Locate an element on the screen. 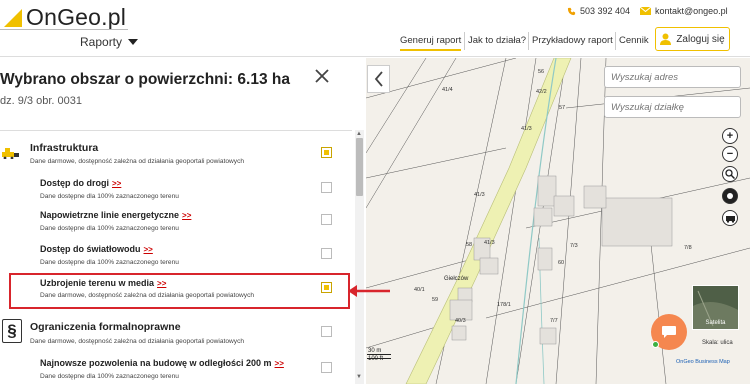 The height and width of the screenshot is (384, 750). parcel-label: 56 is located at coordinates (541, 72).